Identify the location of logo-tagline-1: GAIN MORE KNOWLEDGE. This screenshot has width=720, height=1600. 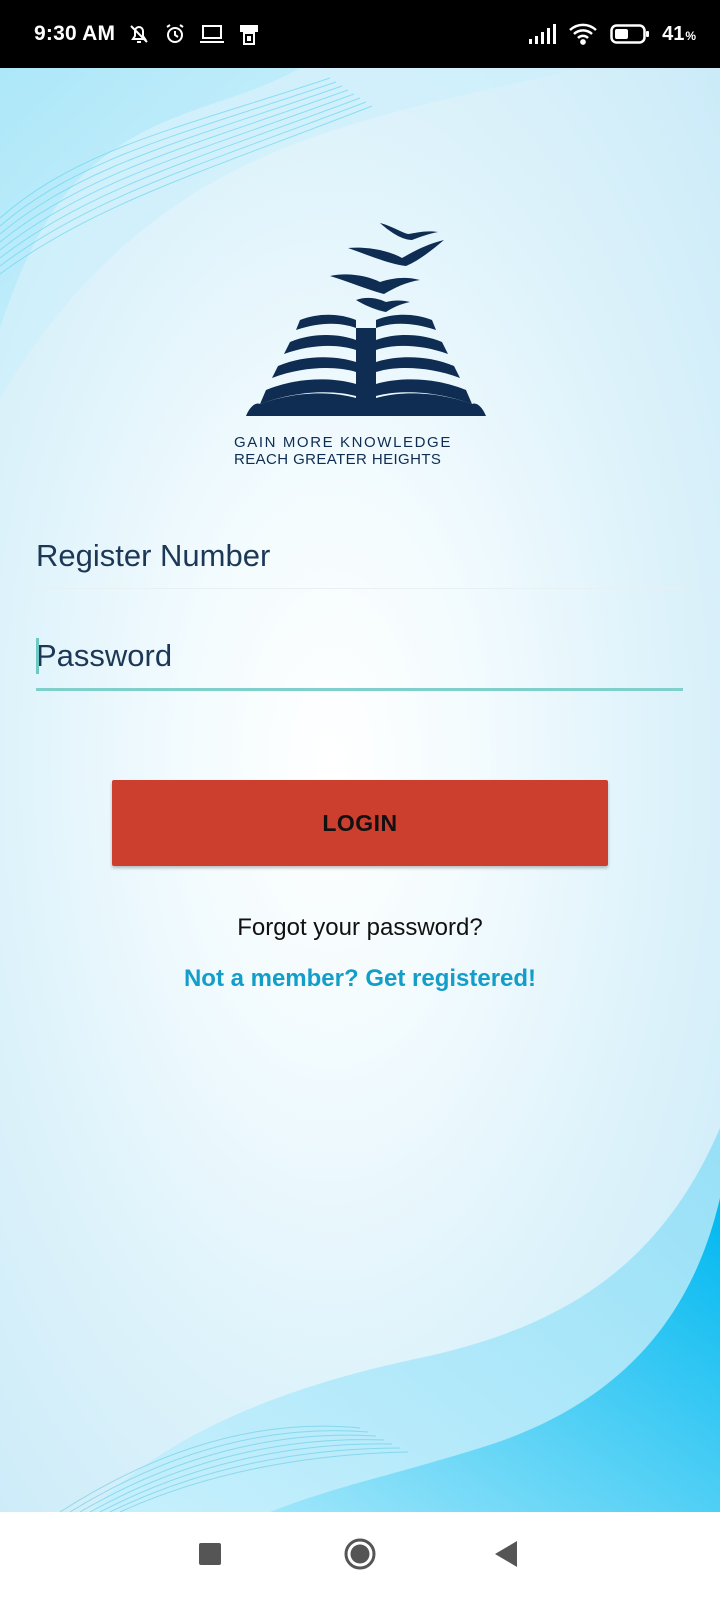
(343, 442).